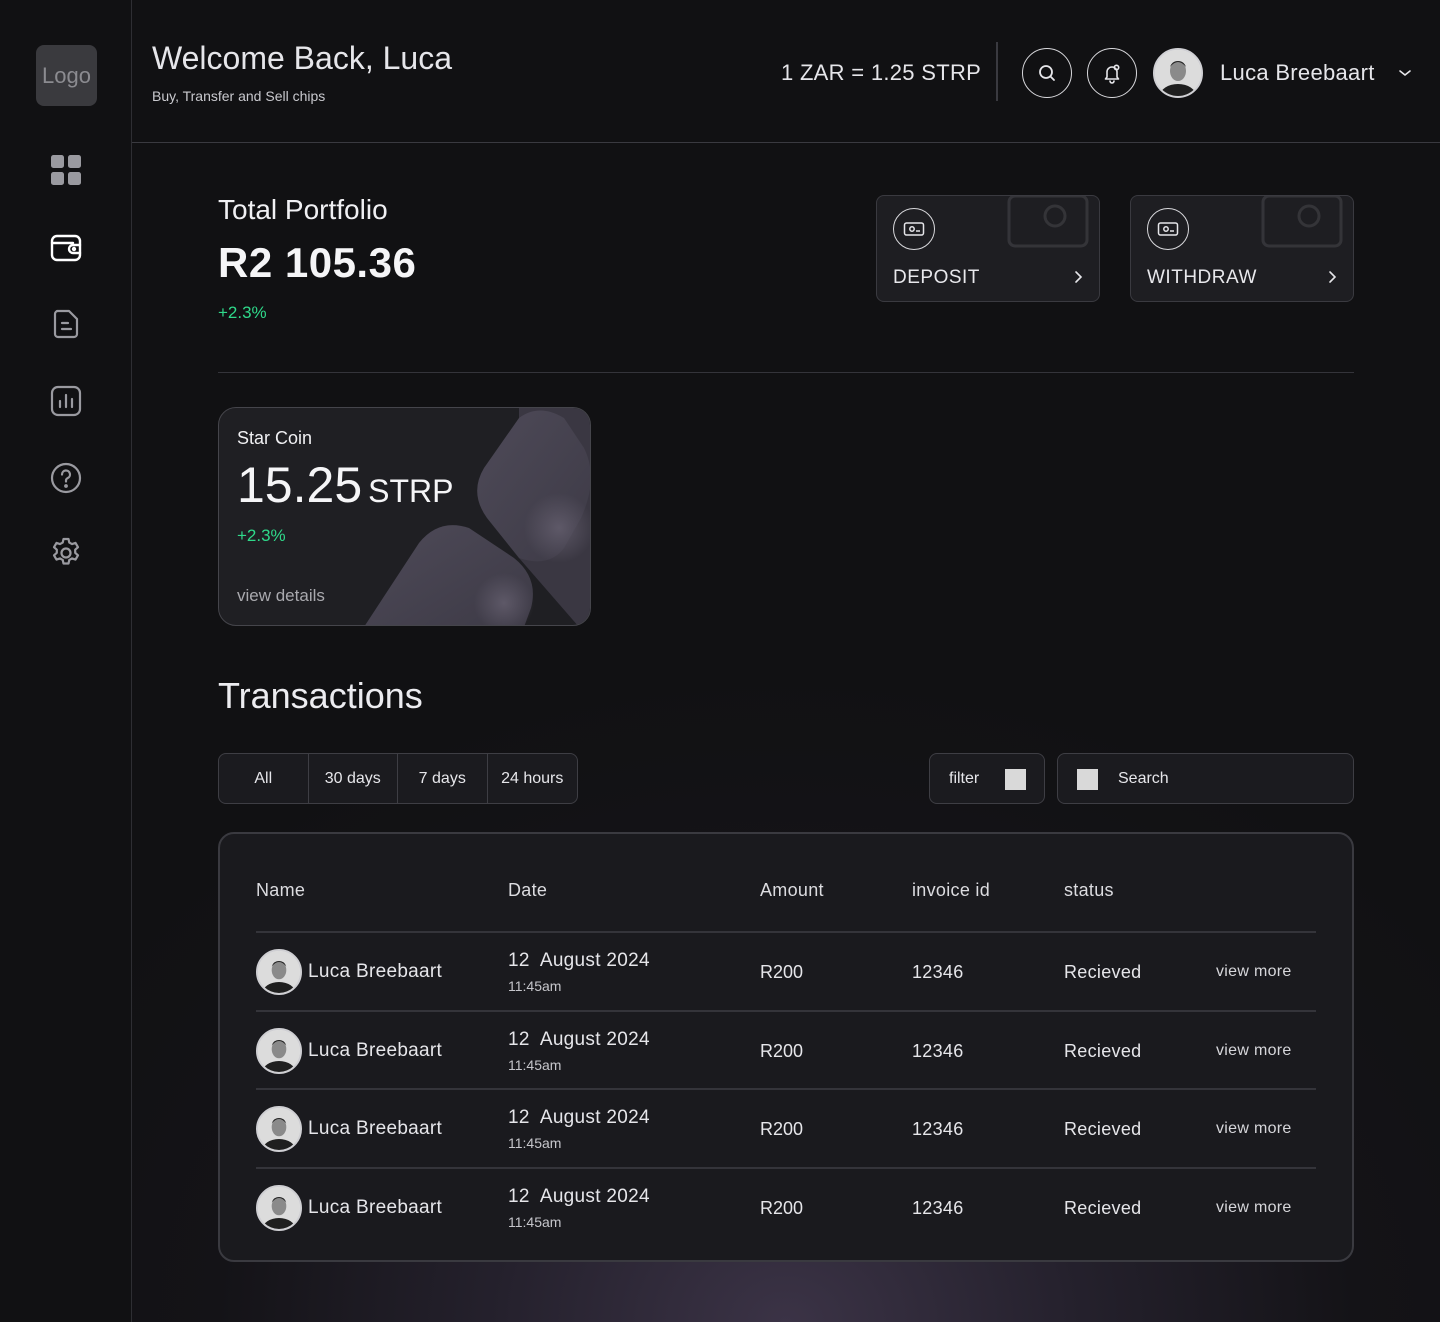  I want to click on coin-balance: 15.25 STRP, so click(345, 485).